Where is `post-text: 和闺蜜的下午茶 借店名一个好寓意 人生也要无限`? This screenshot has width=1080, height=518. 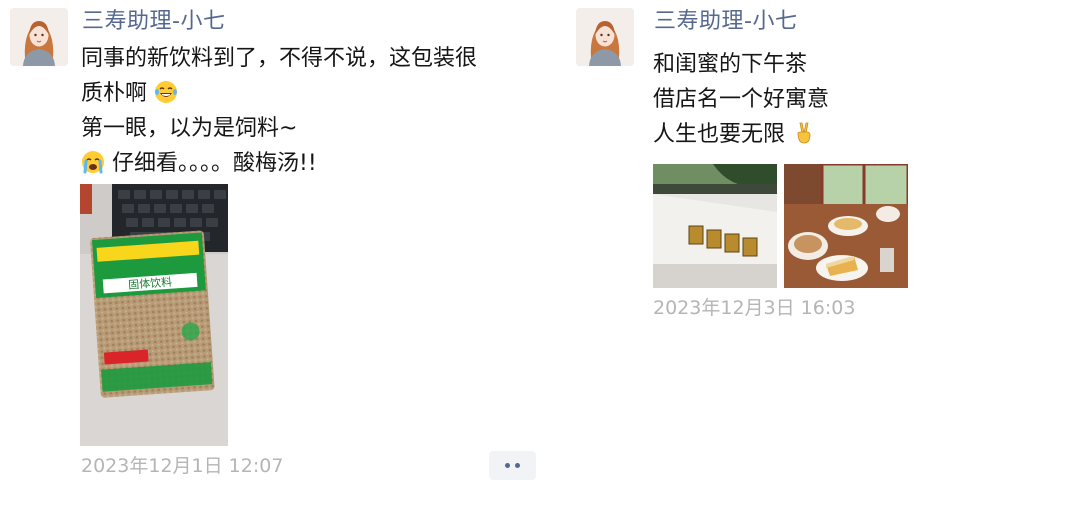 post-text: 和闺蜜的下午茶 借店名一个好寓意 人生也要无限 is located at coordinates (741, 99).